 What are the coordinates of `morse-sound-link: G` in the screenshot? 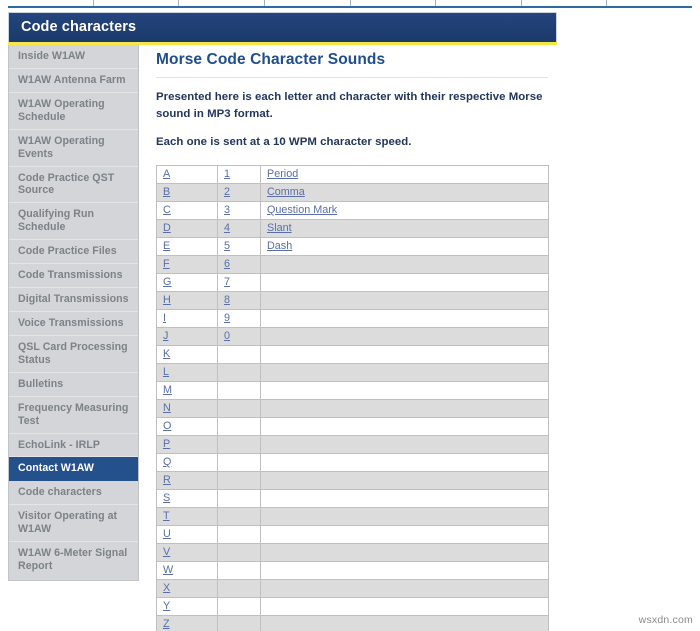 It's located at (167, 282).